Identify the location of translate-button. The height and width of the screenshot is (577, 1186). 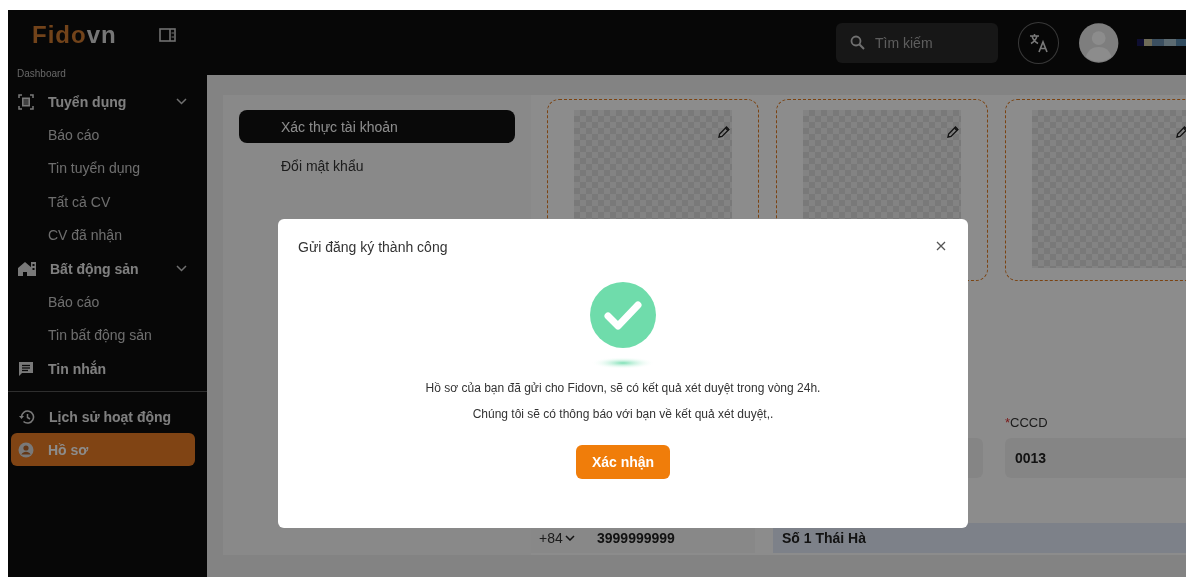
(1039, 42).